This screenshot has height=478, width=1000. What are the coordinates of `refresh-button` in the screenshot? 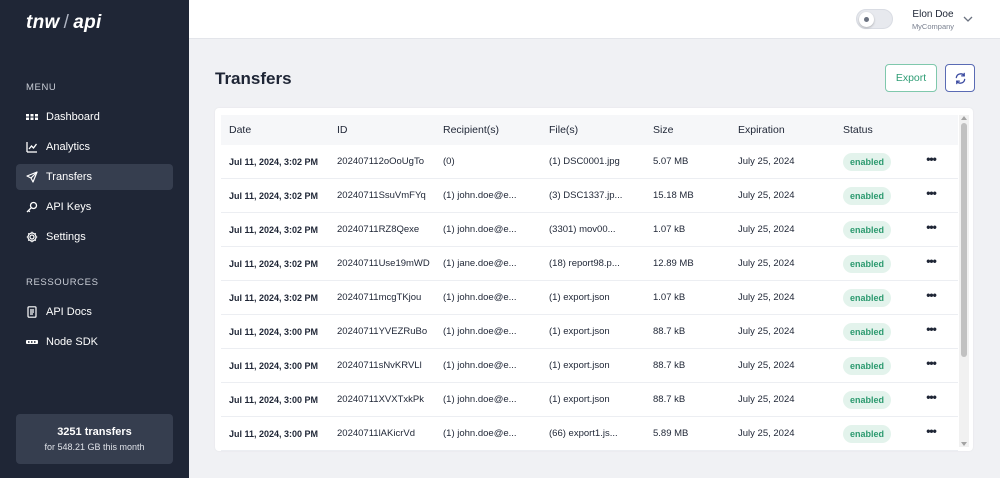 It's located at (960, 78).